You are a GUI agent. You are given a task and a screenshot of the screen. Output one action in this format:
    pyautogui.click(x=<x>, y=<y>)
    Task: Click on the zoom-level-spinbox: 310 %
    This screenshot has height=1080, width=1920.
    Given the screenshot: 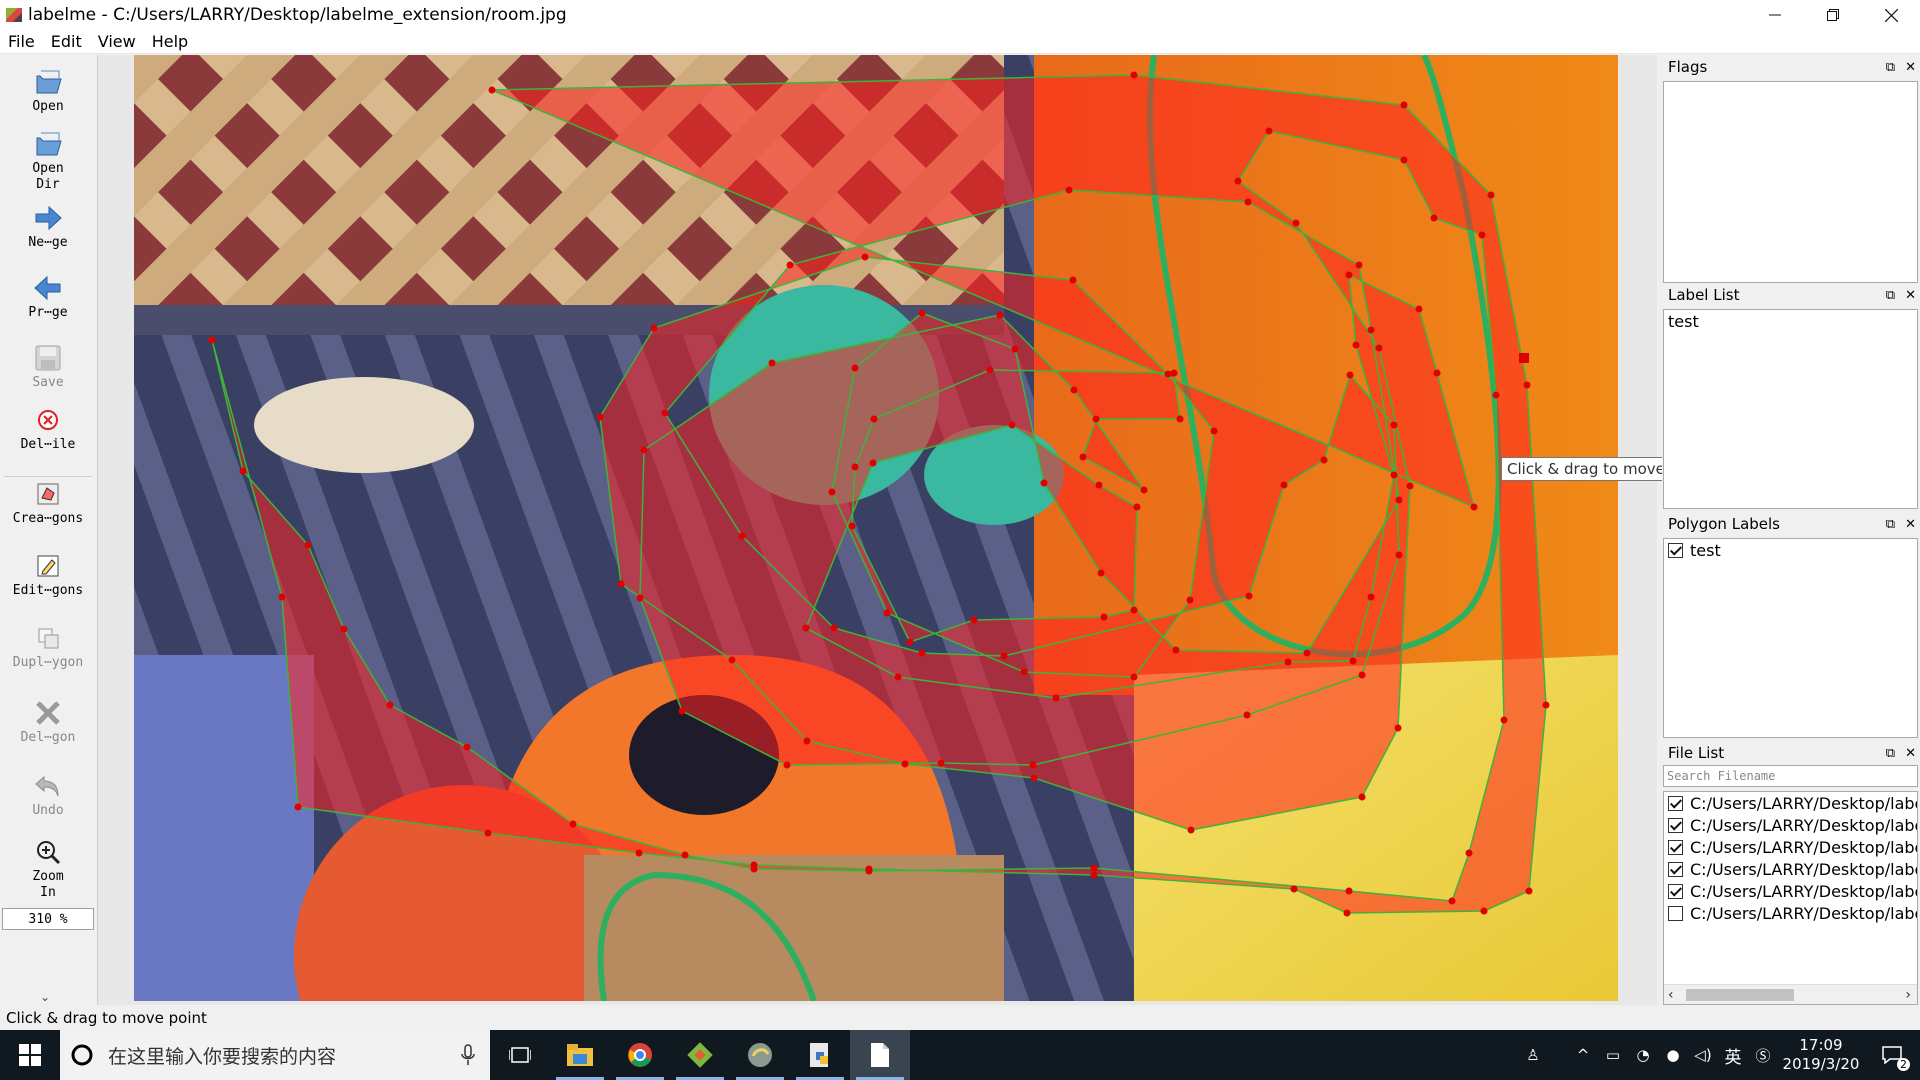 What is the action you would take?
    pyautogui.click(x=48, y=919)
    